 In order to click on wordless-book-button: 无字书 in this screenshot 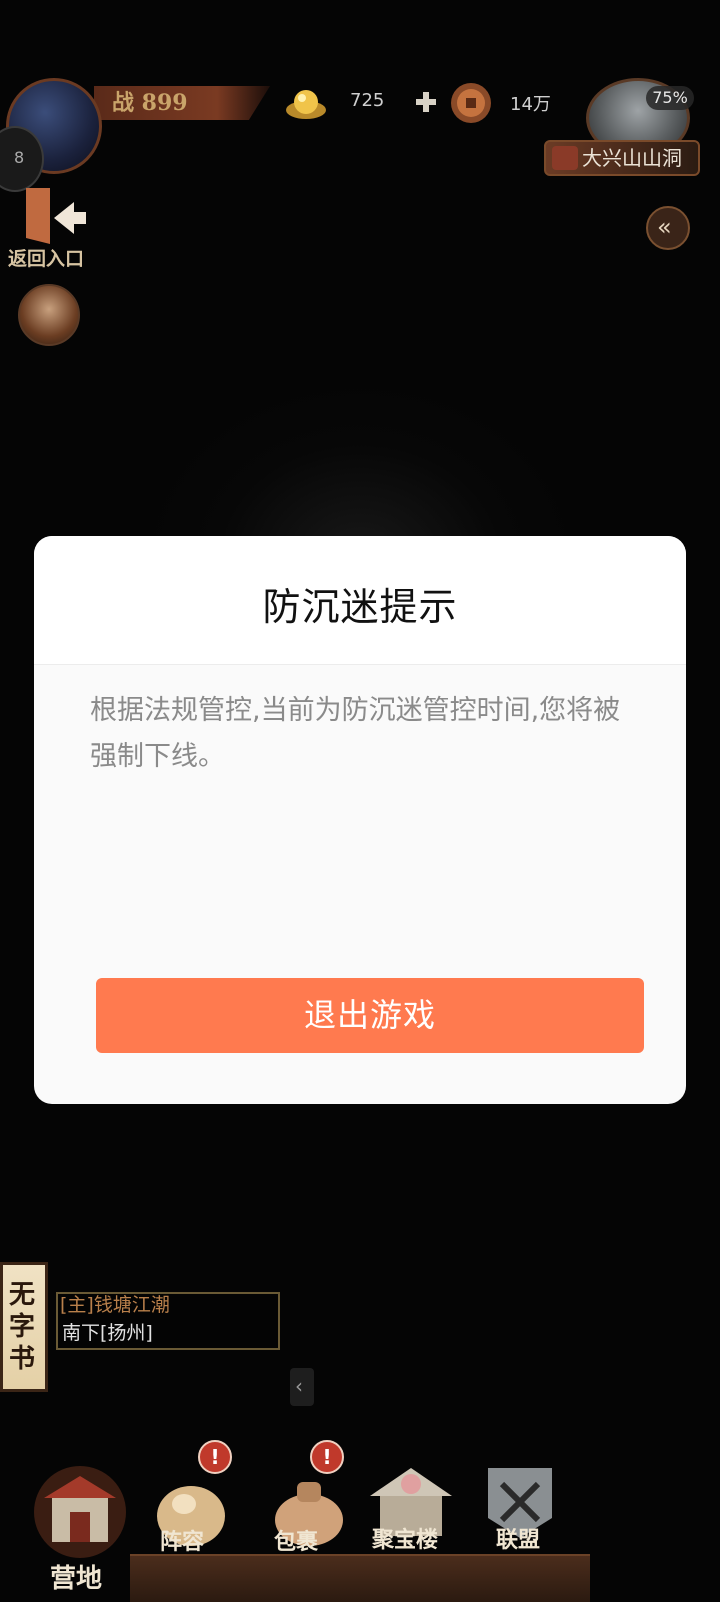, I will do `click(24, 1327)`.